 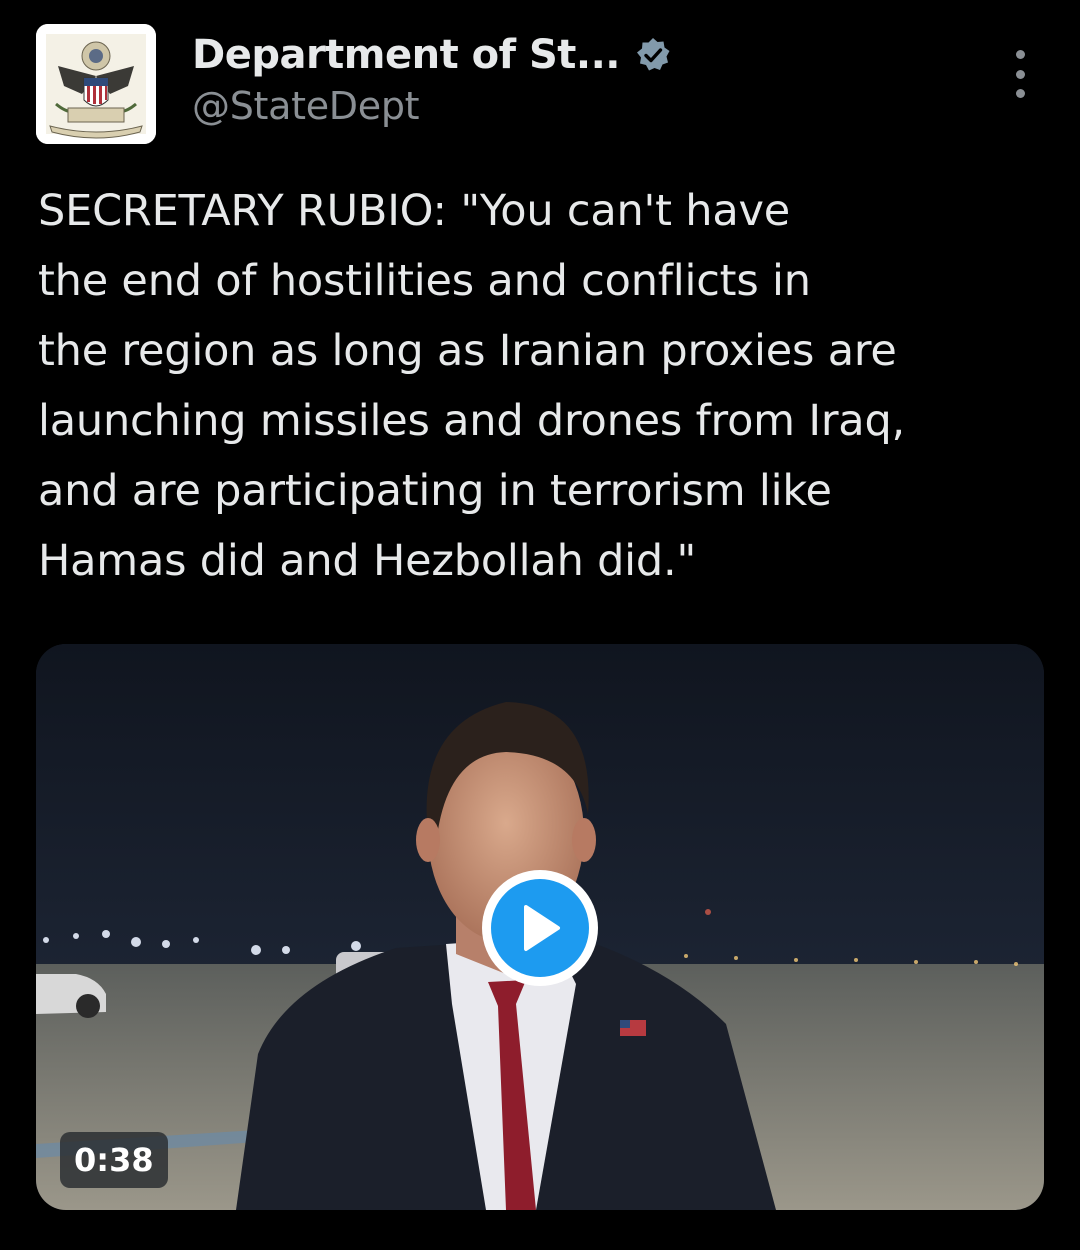 What do you see at coordinates (367, 561) in the screenshot?
I see `tweet-text-line: Hamas did and Hezbollah did."` at bounding box center [367, 561].